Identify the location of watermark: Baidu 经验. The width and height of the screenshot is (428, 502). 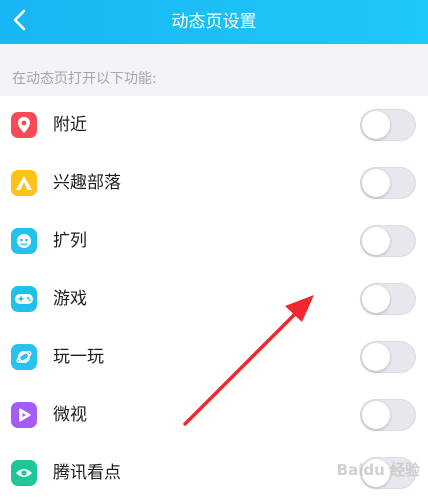
(378, 470).